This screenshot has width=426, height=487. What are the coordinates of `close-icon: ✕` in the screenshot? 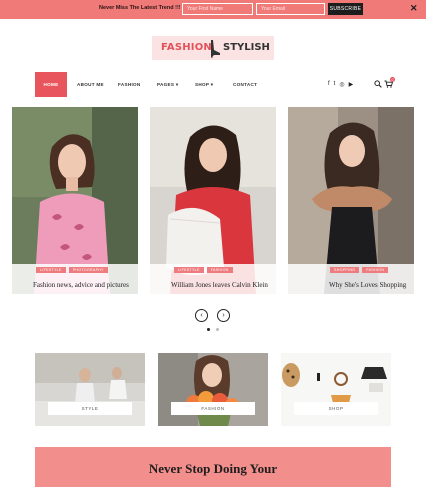 It's located at (414, 8).